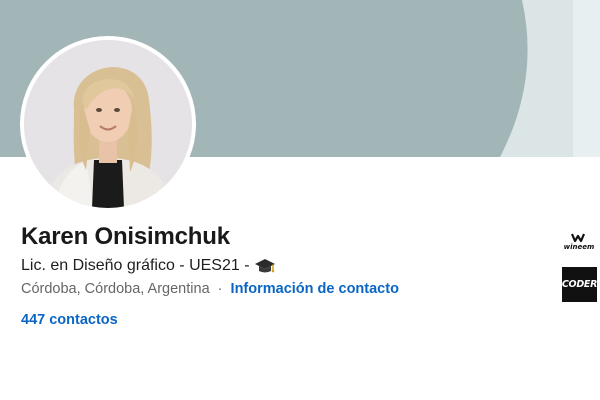  Describe the element at coordinates (265, 266) in the screenshot. I see `graduation-cap-icon` at that location.